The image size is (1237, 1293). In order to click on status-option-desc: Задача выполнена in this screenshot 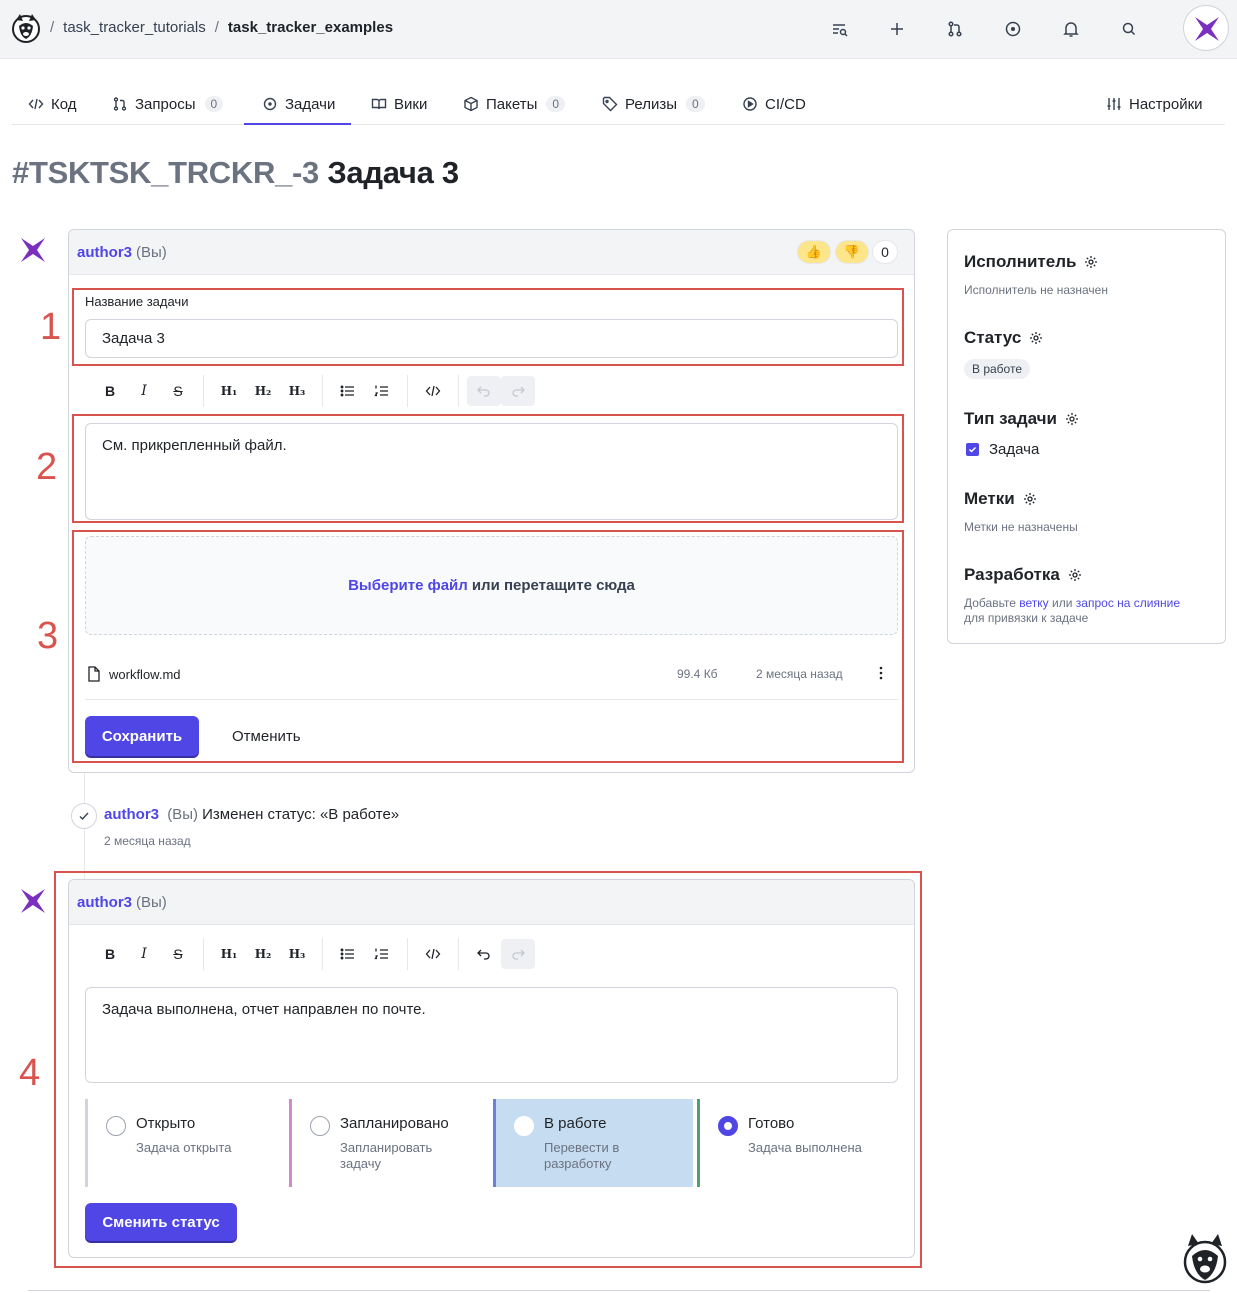, I will do `click(805, 1147)`.